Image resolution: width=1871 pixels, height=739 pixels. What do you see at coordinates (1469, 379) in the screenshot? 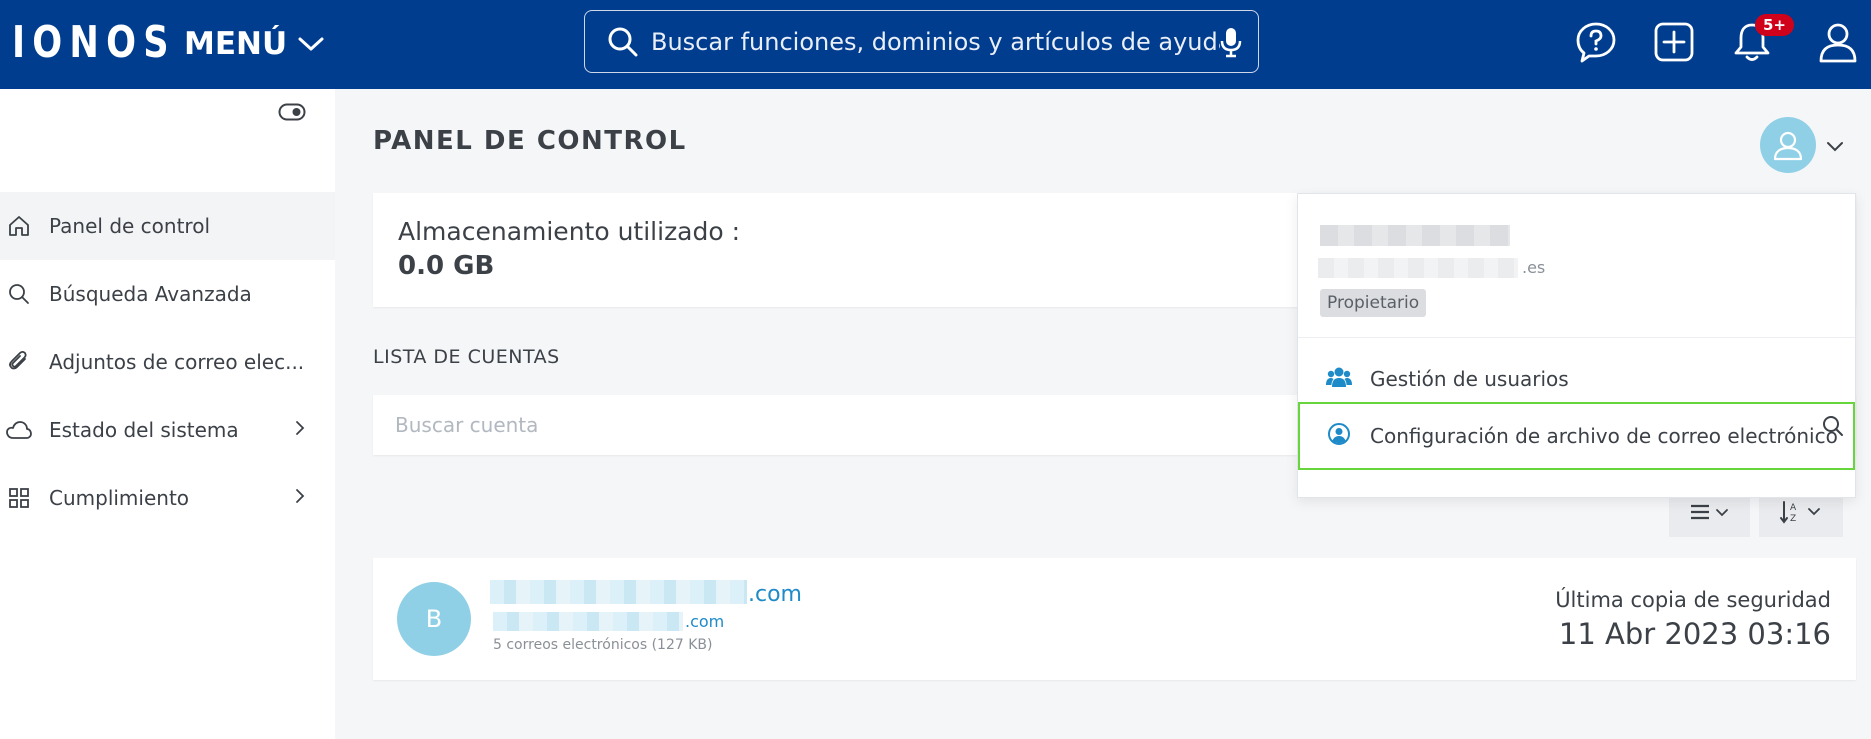
I see `menu-item-label: Gestión de usuarios` at bounding box center [1469, 379].